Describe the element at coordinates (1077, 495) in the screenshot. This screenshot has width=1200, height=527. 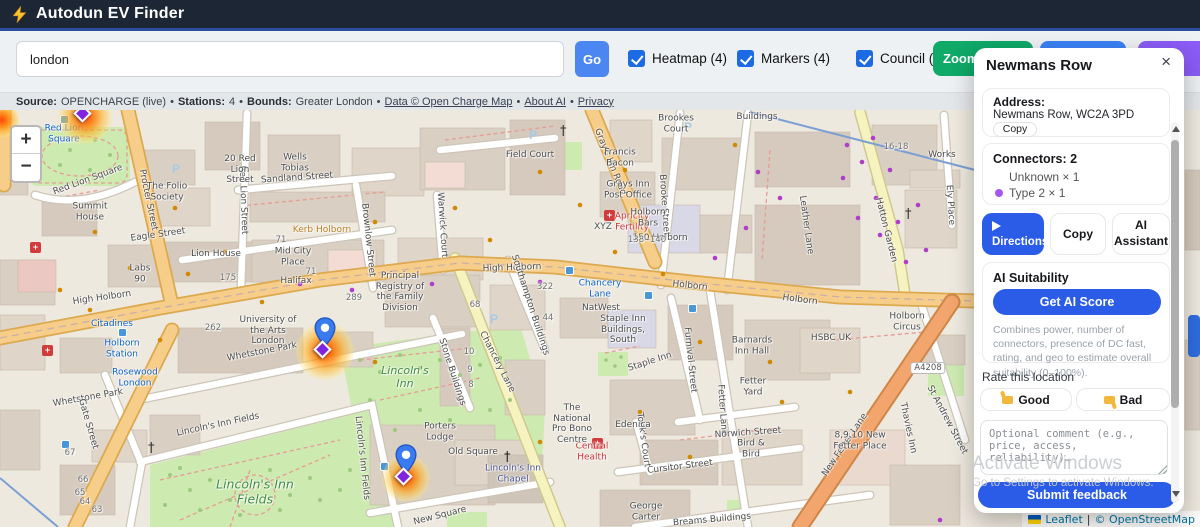
I see `submit-feedback-button: Submit feedback` at that location.